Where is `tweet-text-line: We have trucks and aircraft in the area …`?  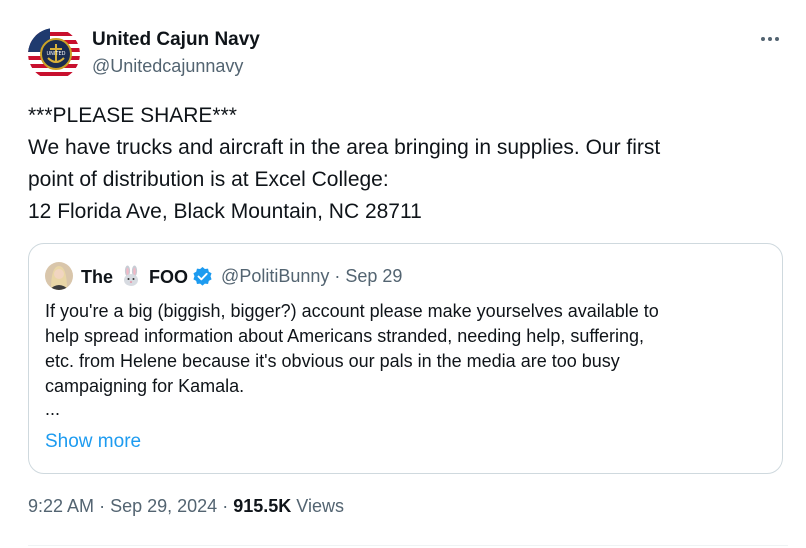 tweet-text-line: We have trucks and aircraft in the area … is located at coordinates (344, 147).